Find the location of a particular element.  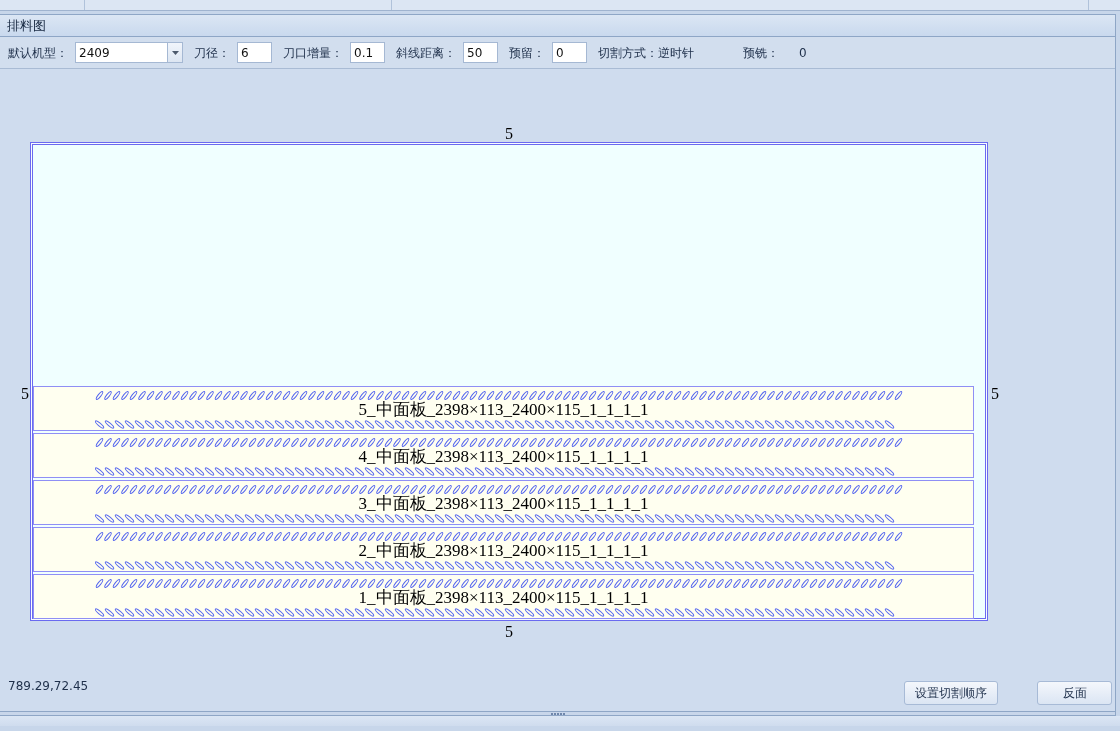

reverse-side-button: 反面 is located at coordinates (1074, 693).